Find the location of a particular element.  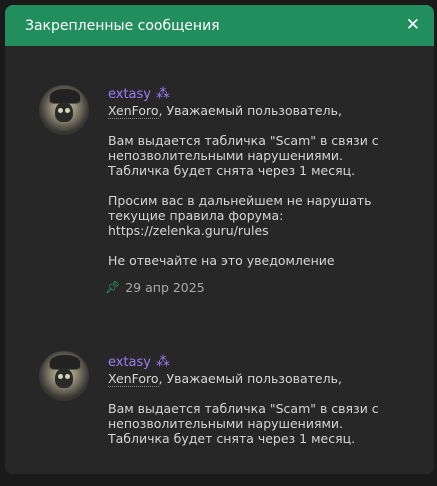

pin-icon: 📌︎ is located at coordinates (113, 287).